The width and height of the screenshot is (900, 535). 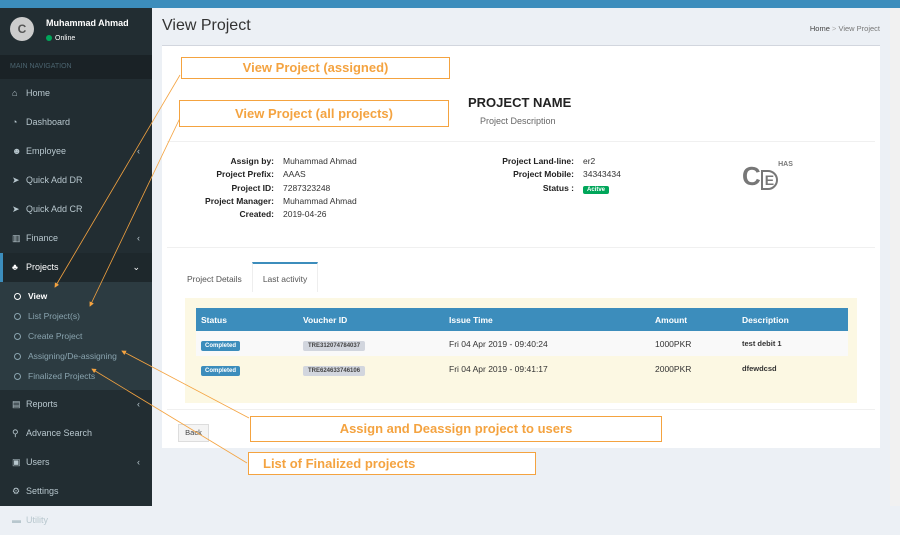 I want to click on annotation-finalized: List of Finalized projects, so click(x=392, y=463).